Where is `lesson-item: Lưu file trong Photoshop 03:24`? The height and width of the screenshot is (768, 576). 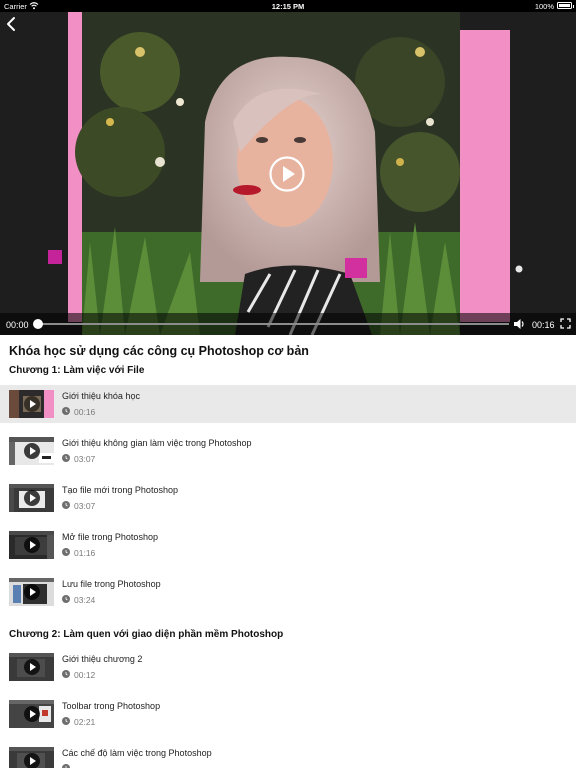 lesson-item: Lưu file trong Photoshop 03:24 is located at coordinates (288, 592).